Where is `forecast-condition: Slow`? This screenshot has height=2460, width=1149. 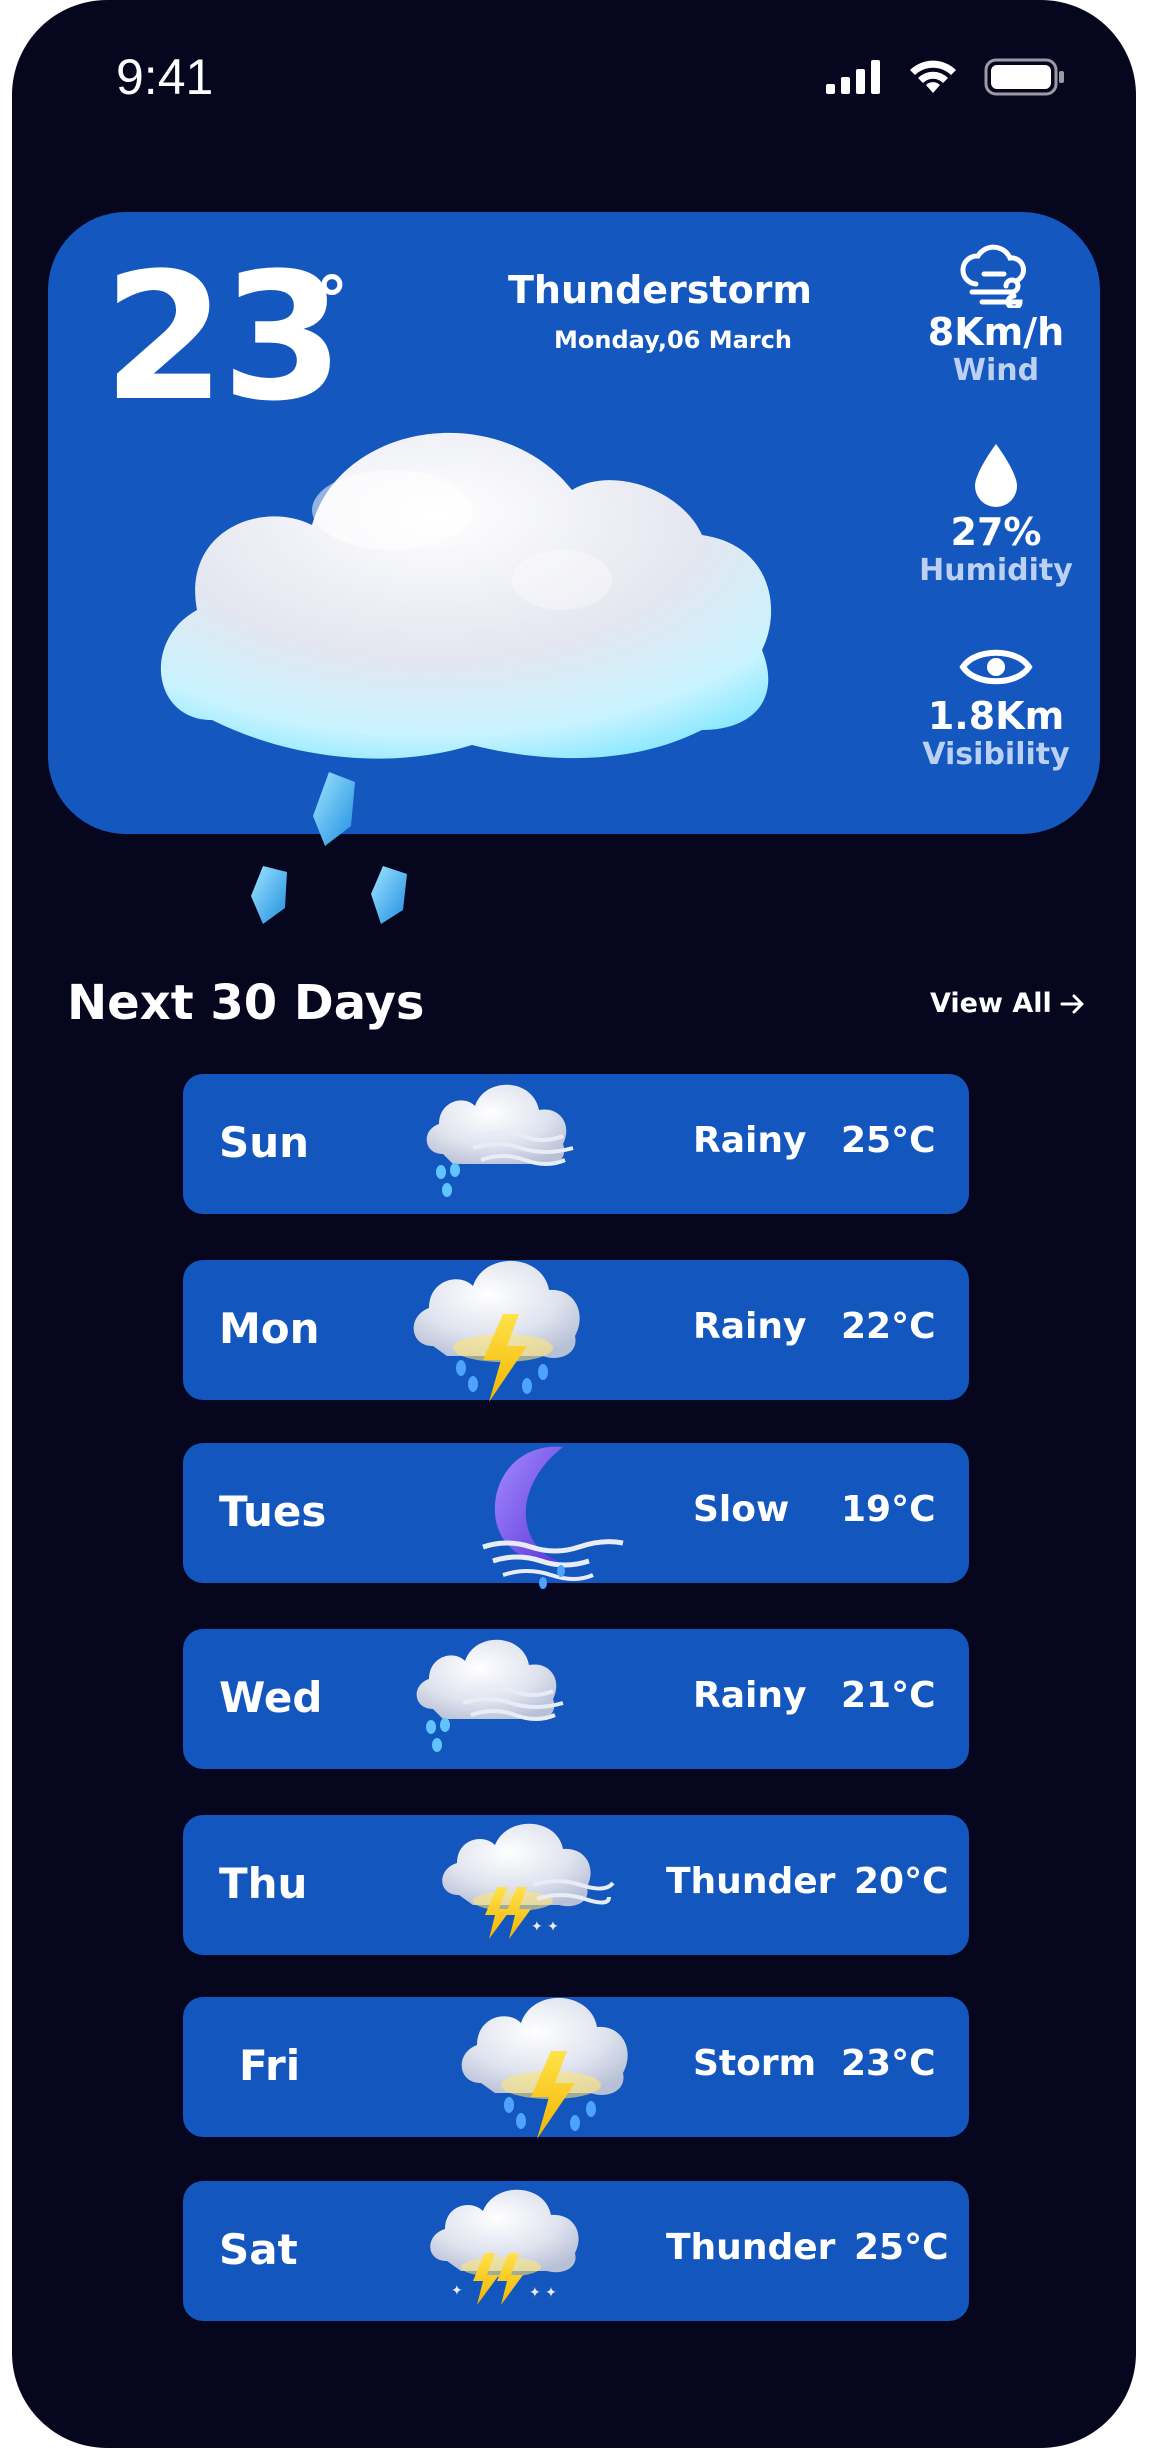
forecast-condition: Slow is located at coordinates (741, 1509).